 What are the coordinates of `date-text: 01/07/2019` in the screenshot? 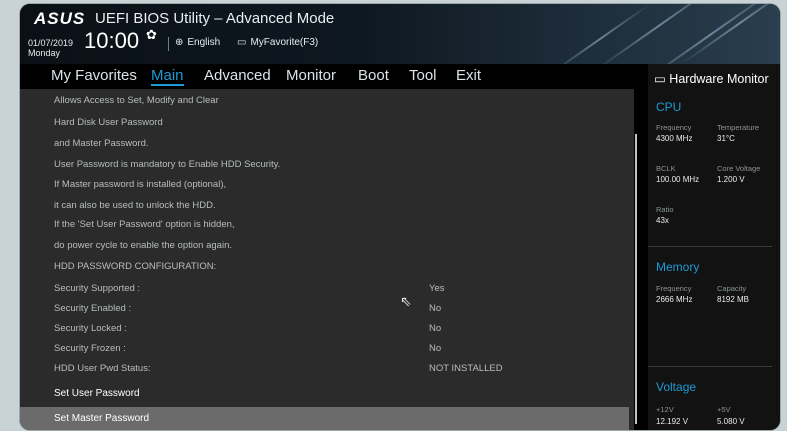 It's located at (51, 43).